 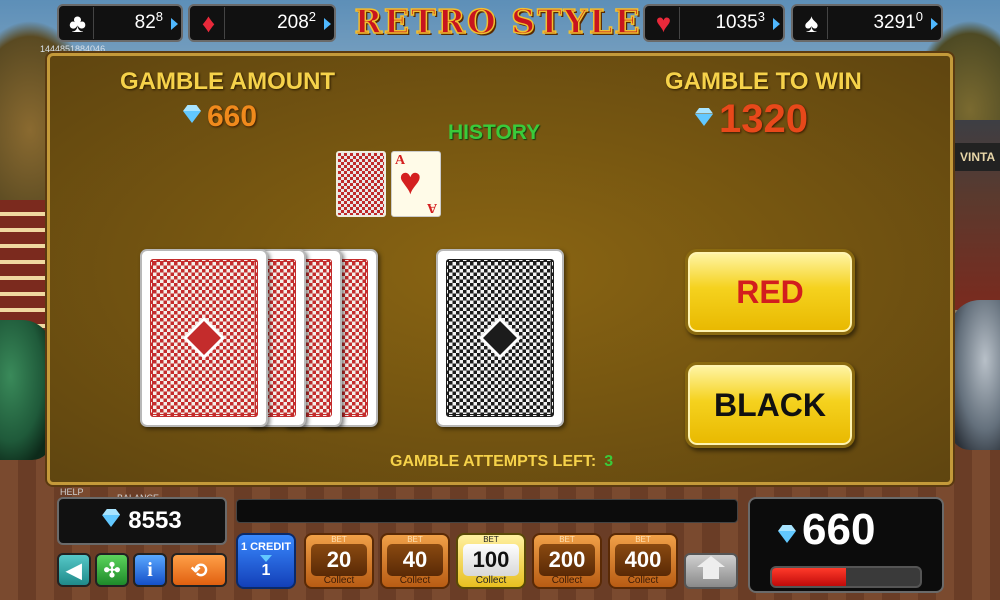 I want to click on bet-button-200: BET 200 Collect, so click(x=567, y=561).